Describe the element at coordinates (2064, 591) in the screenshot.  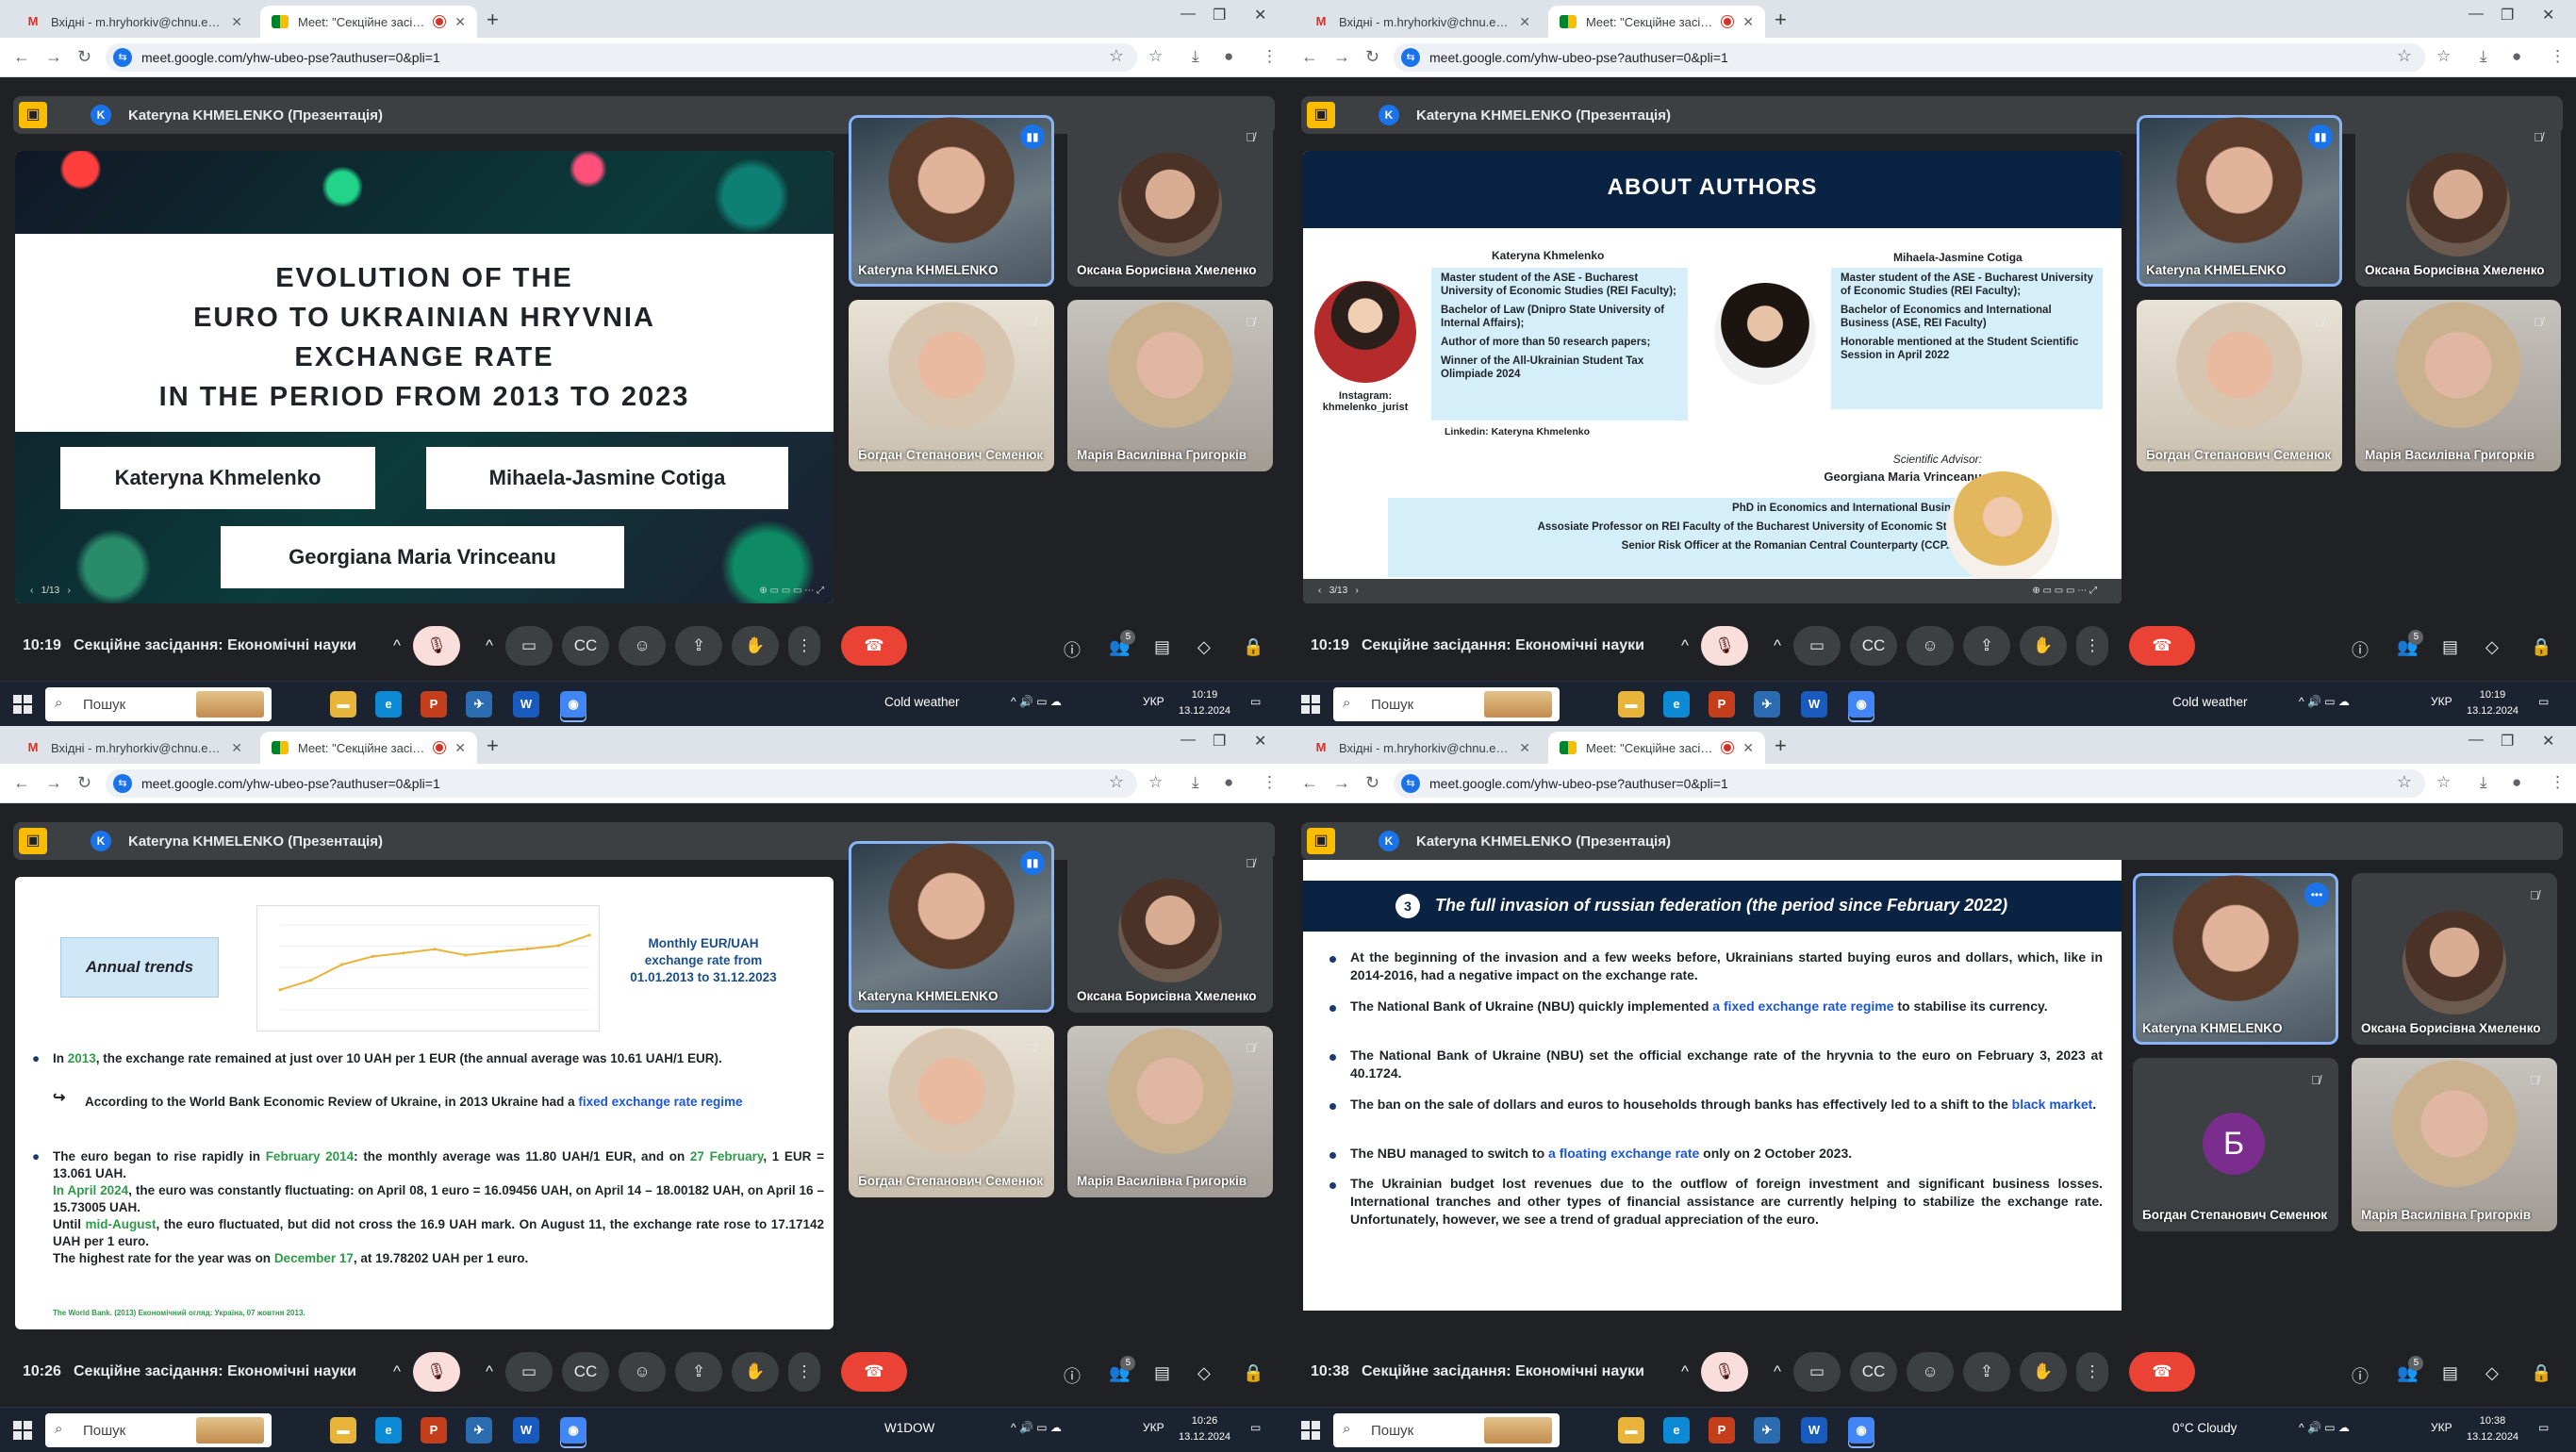
I see `slide-tools-icon: ⊕ ▭ ▭ ▭ ⋯ ⤢` at that location.